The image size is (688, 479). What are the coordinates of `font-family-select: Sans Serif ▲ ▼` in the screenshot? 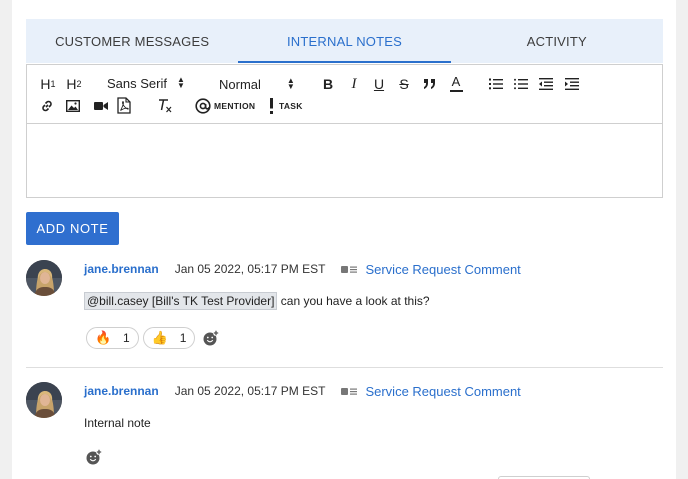 It's located at (152, 83).